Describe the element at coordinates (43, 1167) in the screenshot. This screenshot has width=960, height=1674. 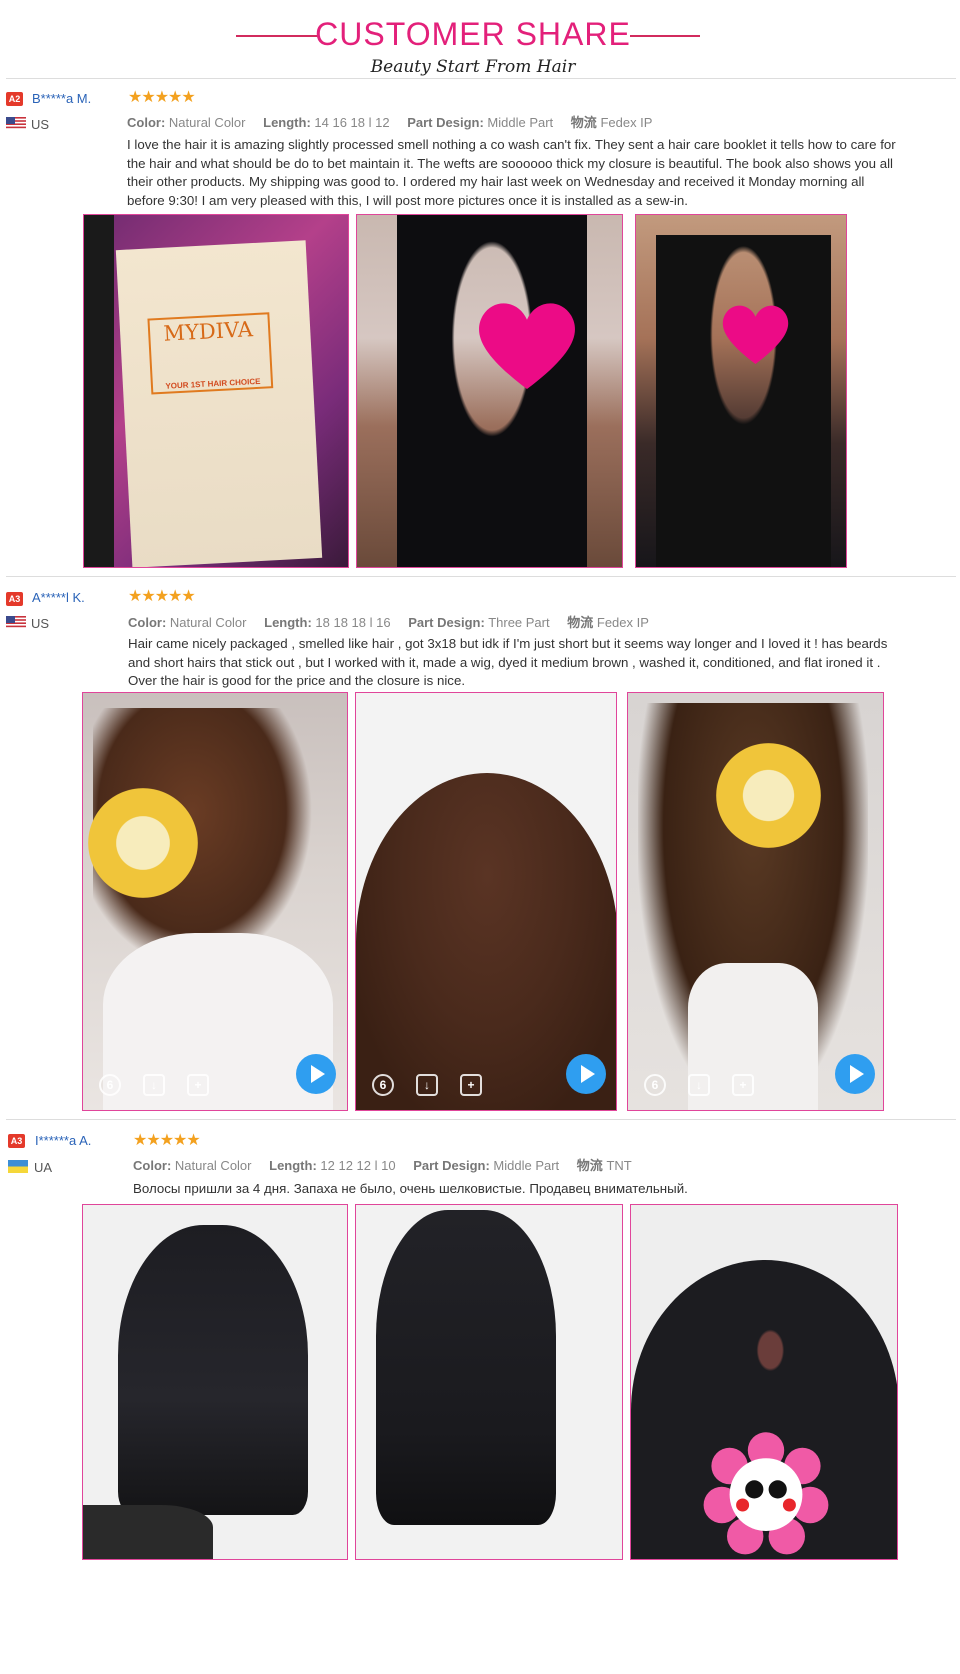
I see `reviewer-country: UA` at that location.